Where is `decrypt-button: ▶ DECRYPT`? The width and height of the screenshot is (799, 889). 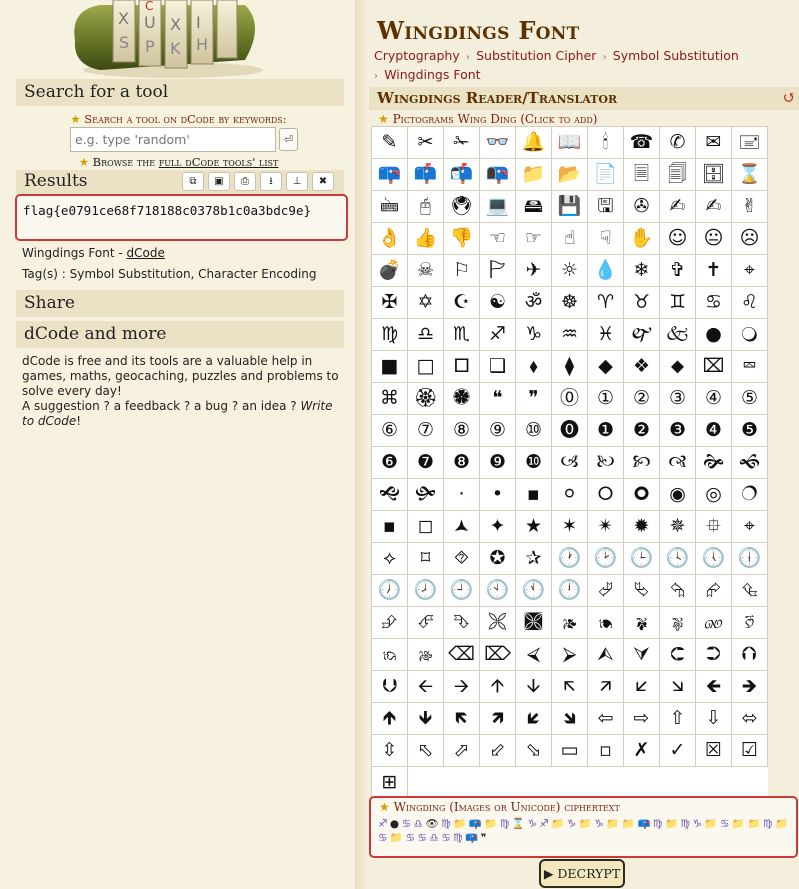
decrypt-button: ▶ DECRYPT is located at coordinates (582, 873).